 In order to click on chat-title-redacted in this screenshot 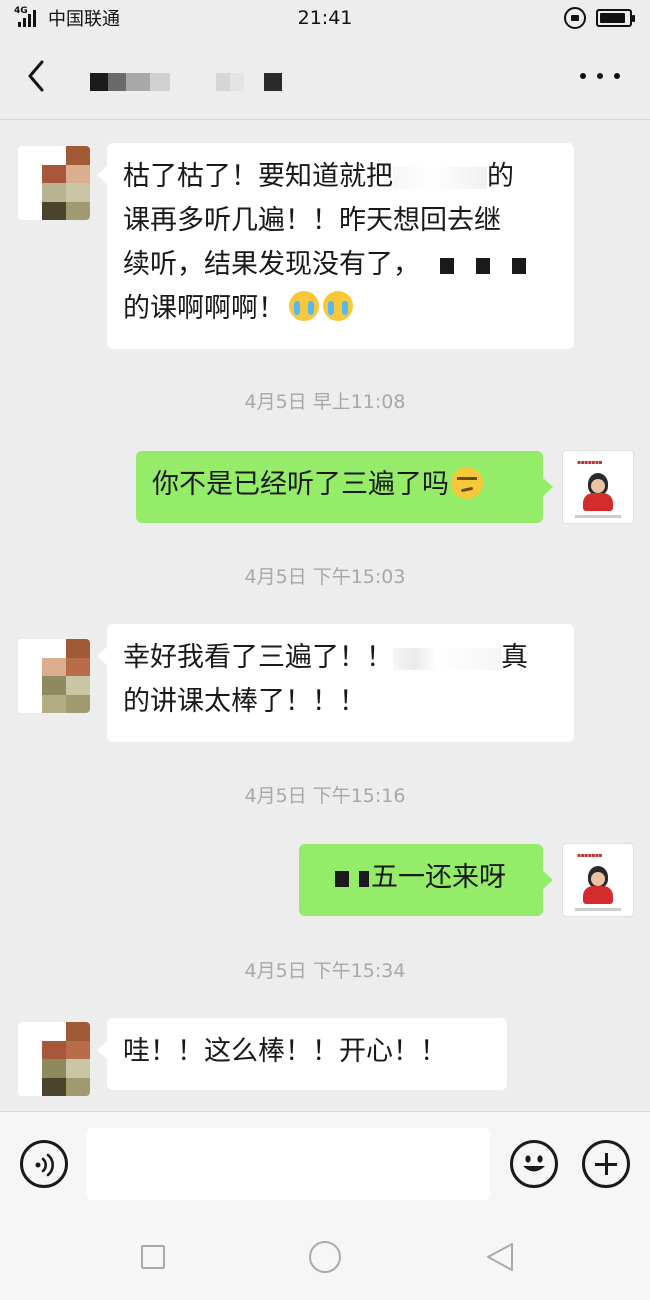, I will do `click(186, 82)`.